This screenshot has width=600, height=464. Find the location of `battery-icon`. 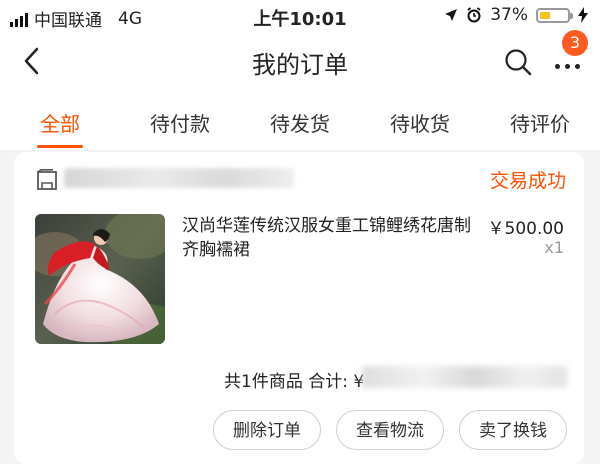

battery-icon is located at coordinates (554, 15).